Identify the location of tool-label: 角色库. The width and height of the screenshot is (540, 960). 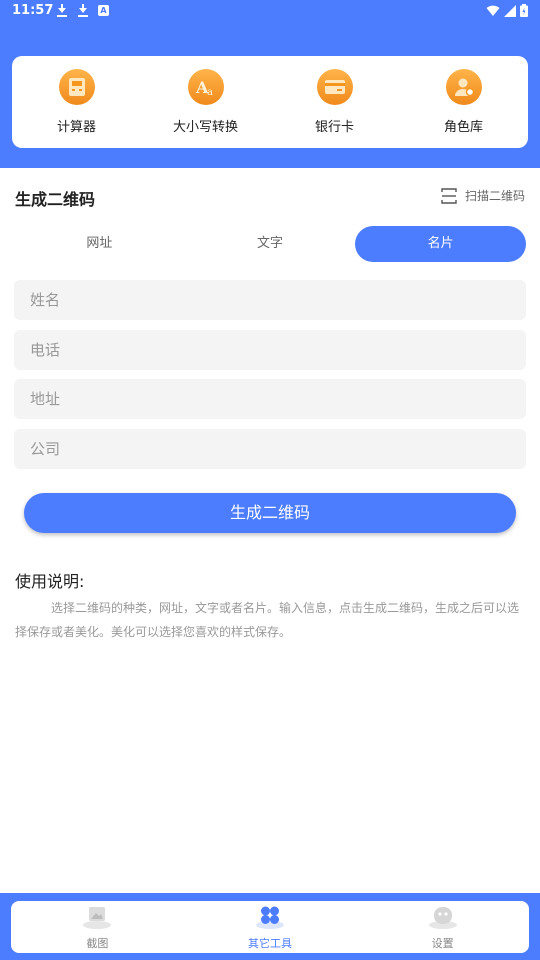
(463, 127).